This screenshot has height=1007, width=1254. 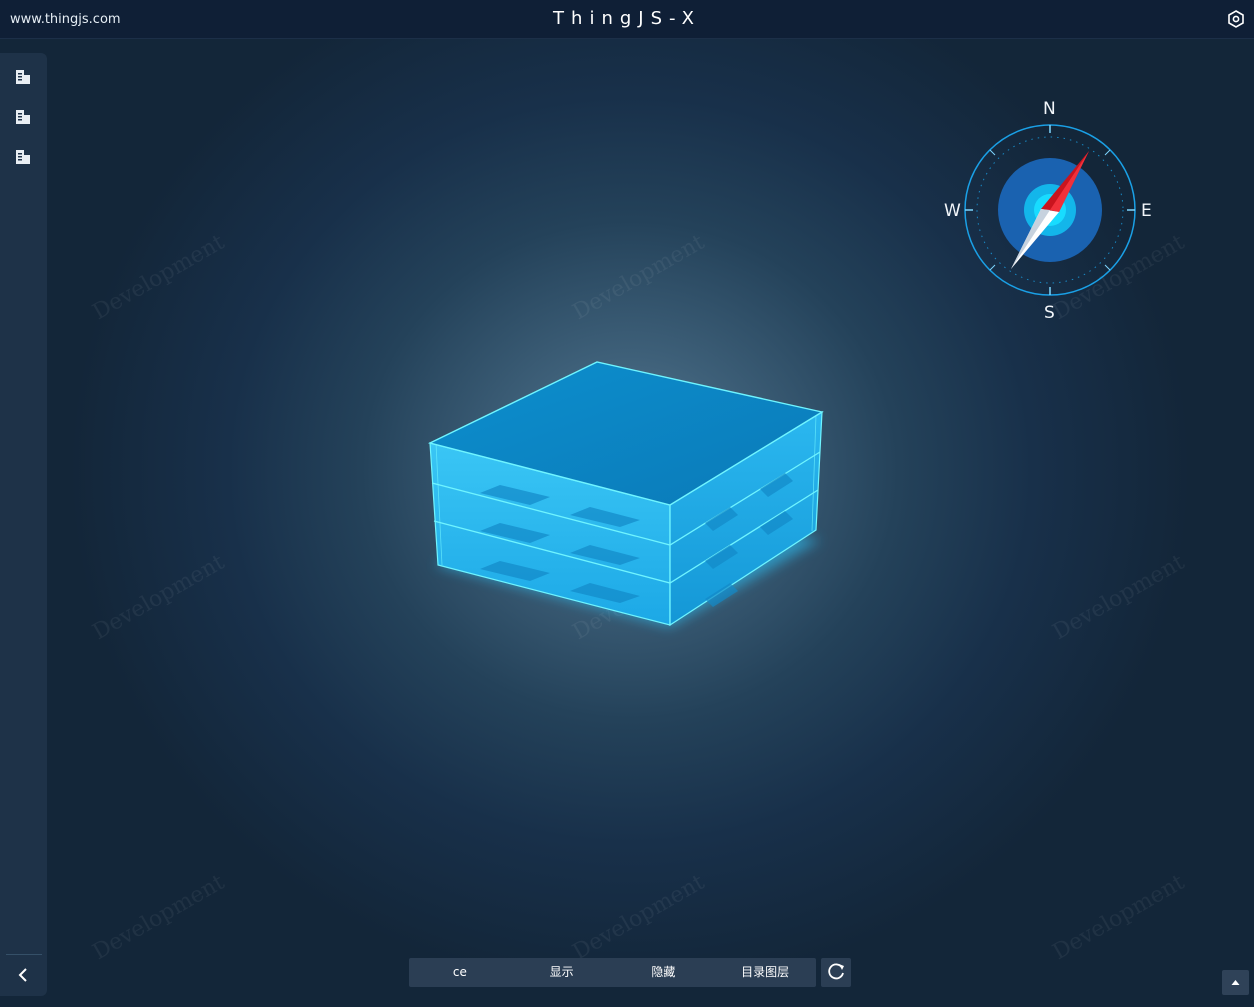 I want to click on refresh-icon, so click(x=836, y=971).